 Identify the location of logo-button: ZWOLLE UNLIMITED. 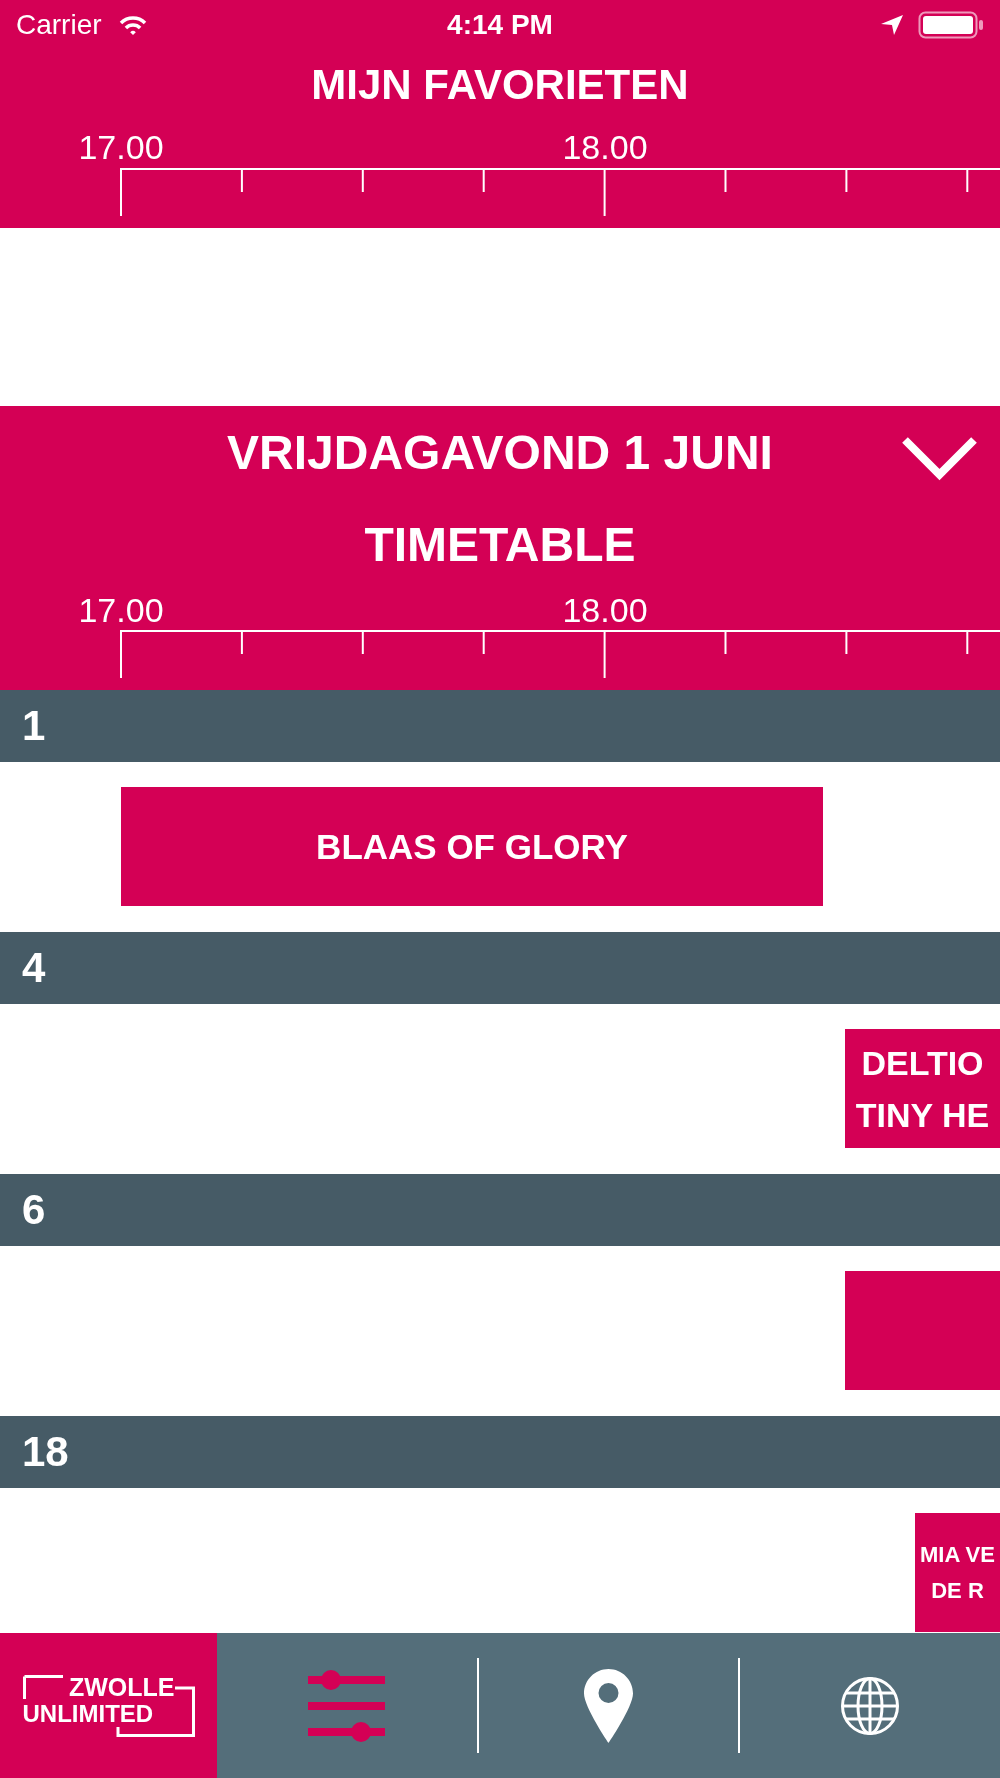
(108, 1705).